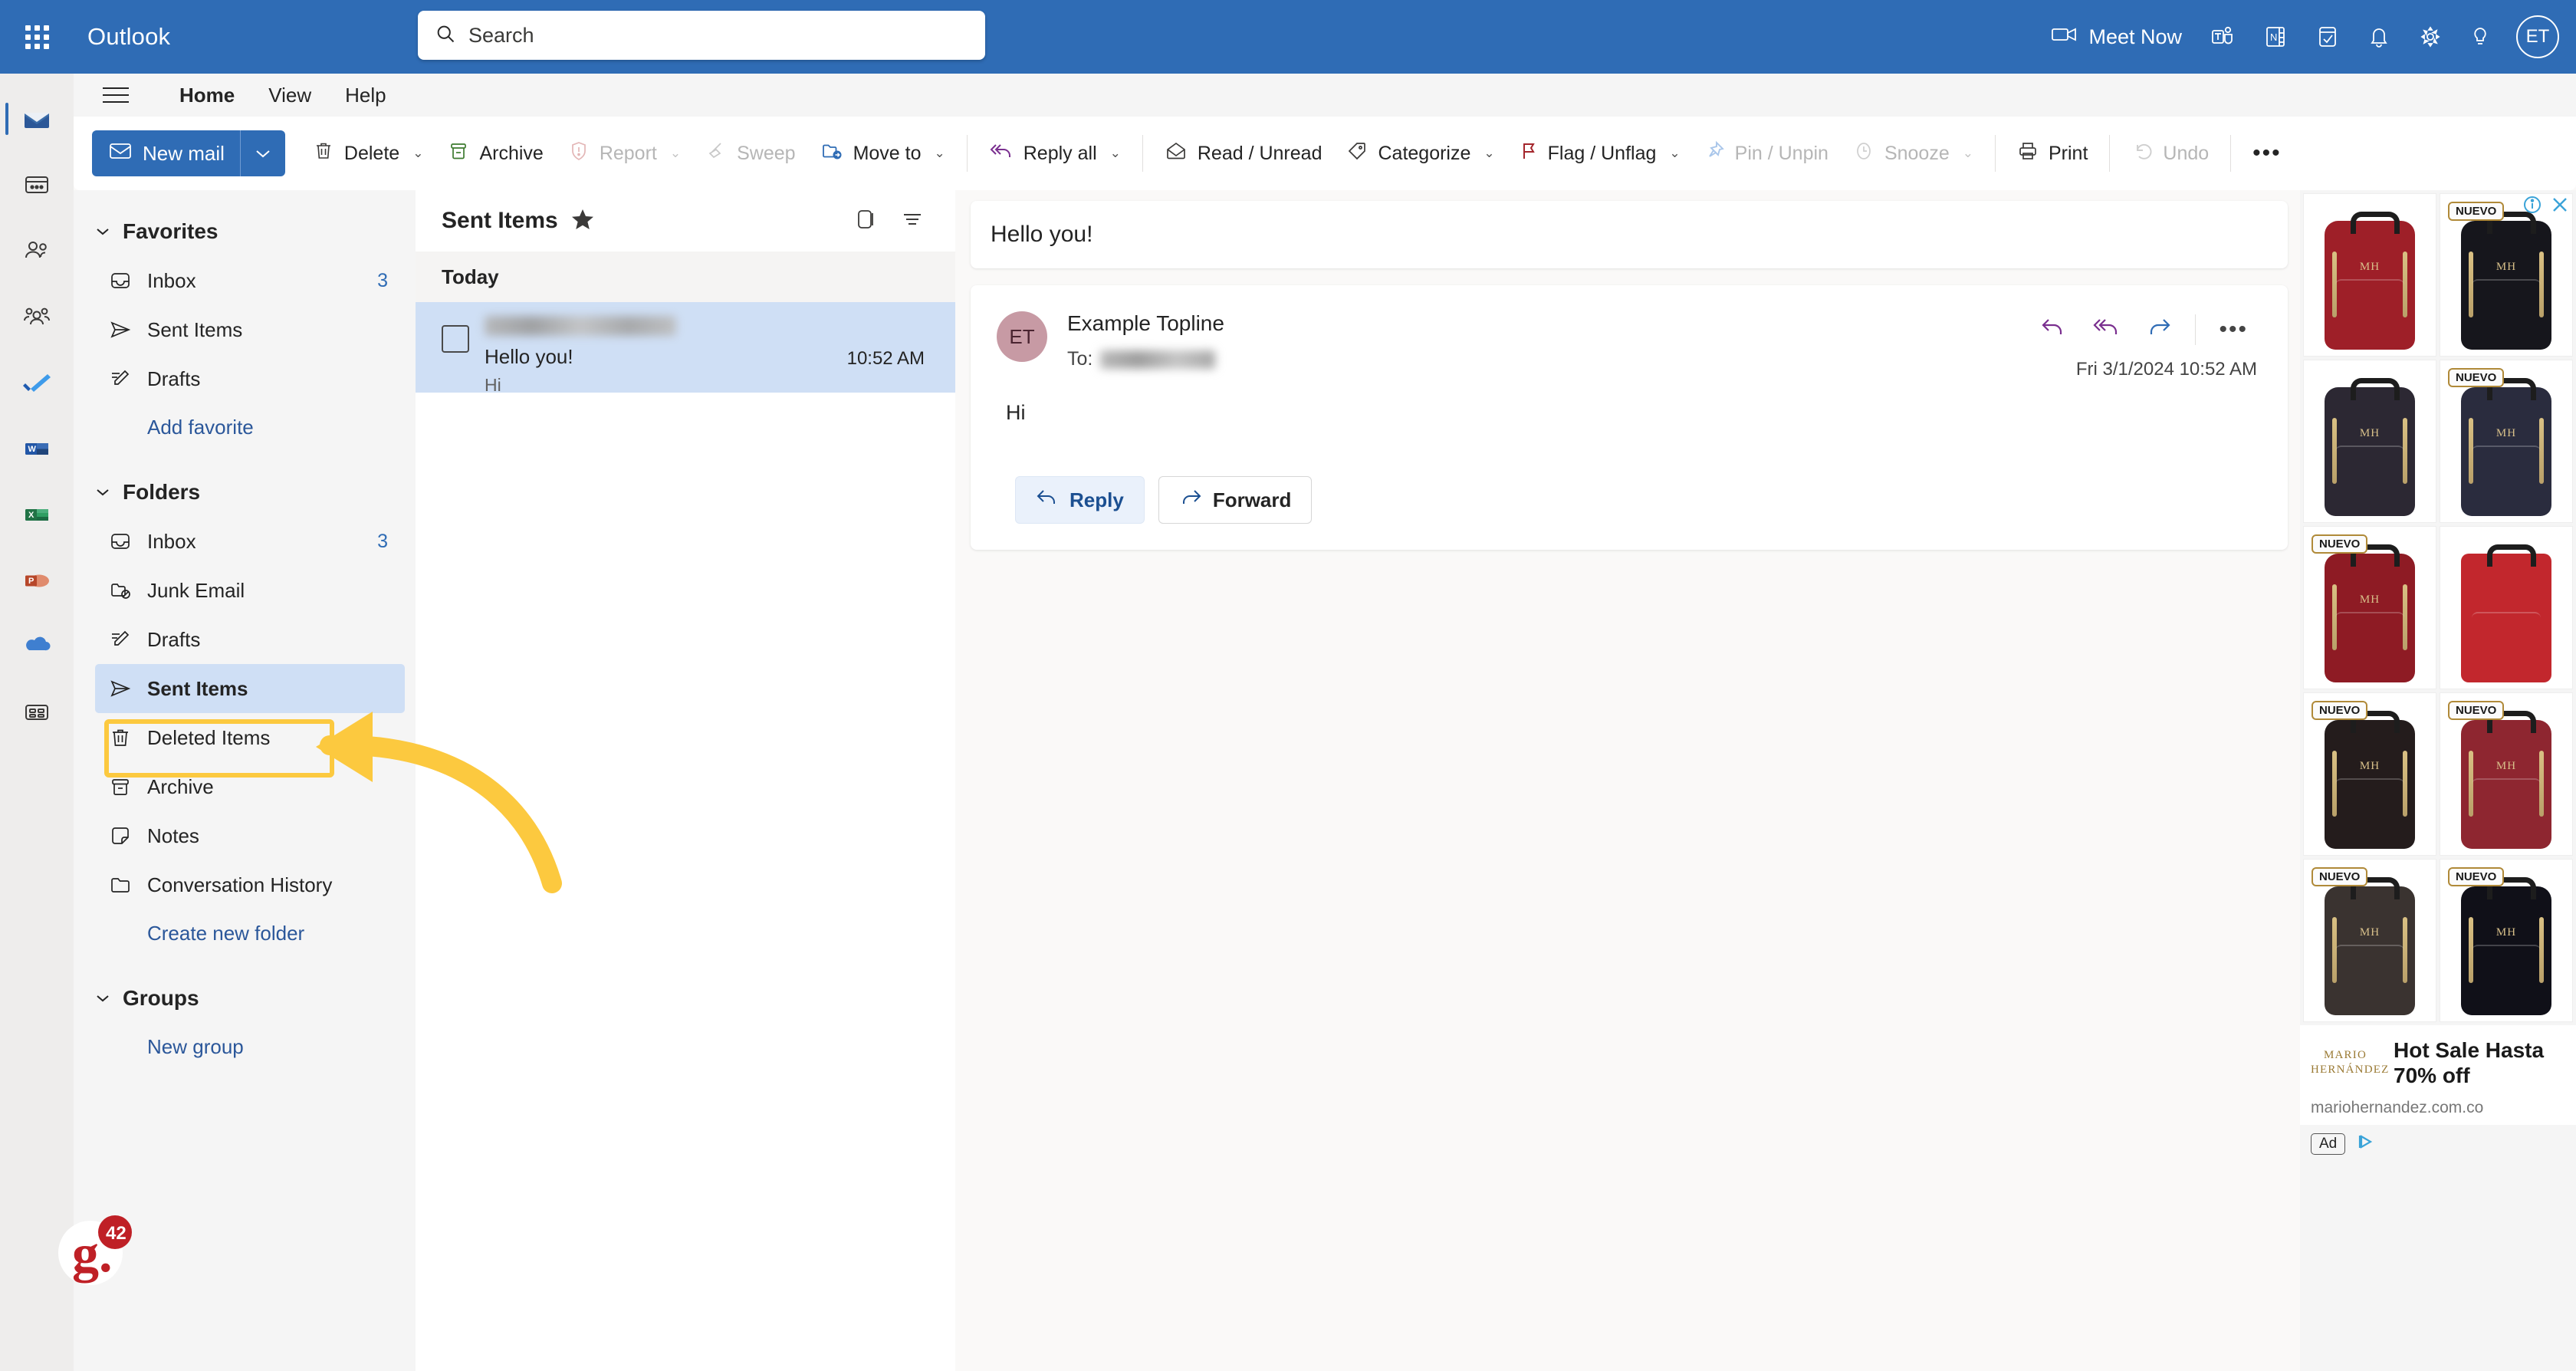 Image resolution: width=2576 pixels, height=1371 pixels. Describe the element at coordinates (2275, 37) in the screenshot. I see `onenote-icon: N` at that location.